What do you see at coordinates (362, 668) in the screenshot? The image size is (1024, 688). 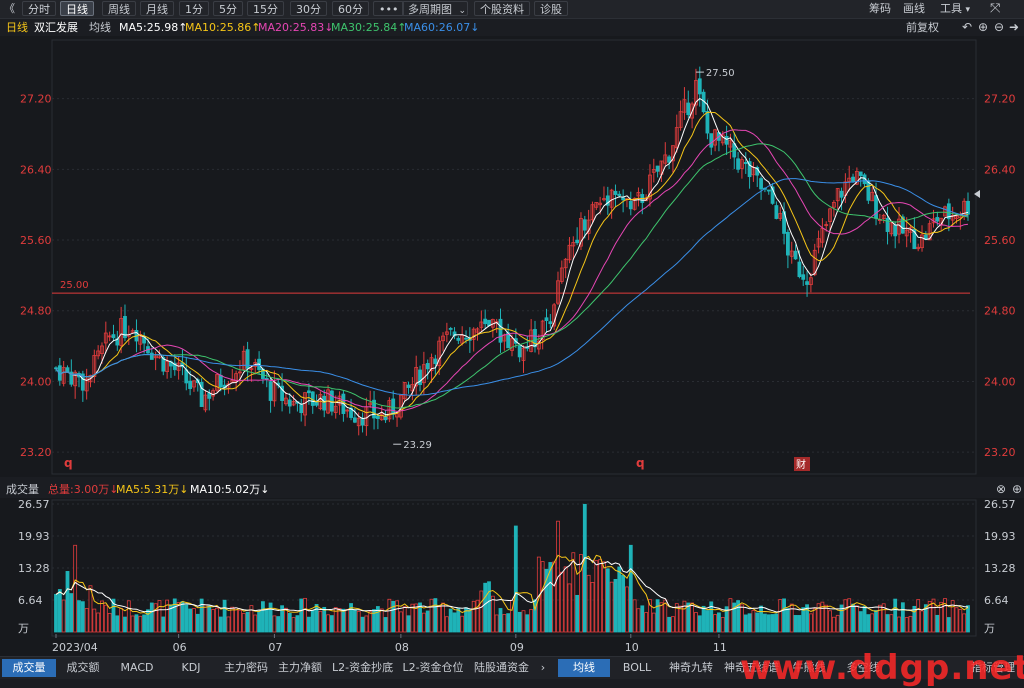 I see `tab-l2-bottom: L2-资金抄底` at bounding box center [362, 668].